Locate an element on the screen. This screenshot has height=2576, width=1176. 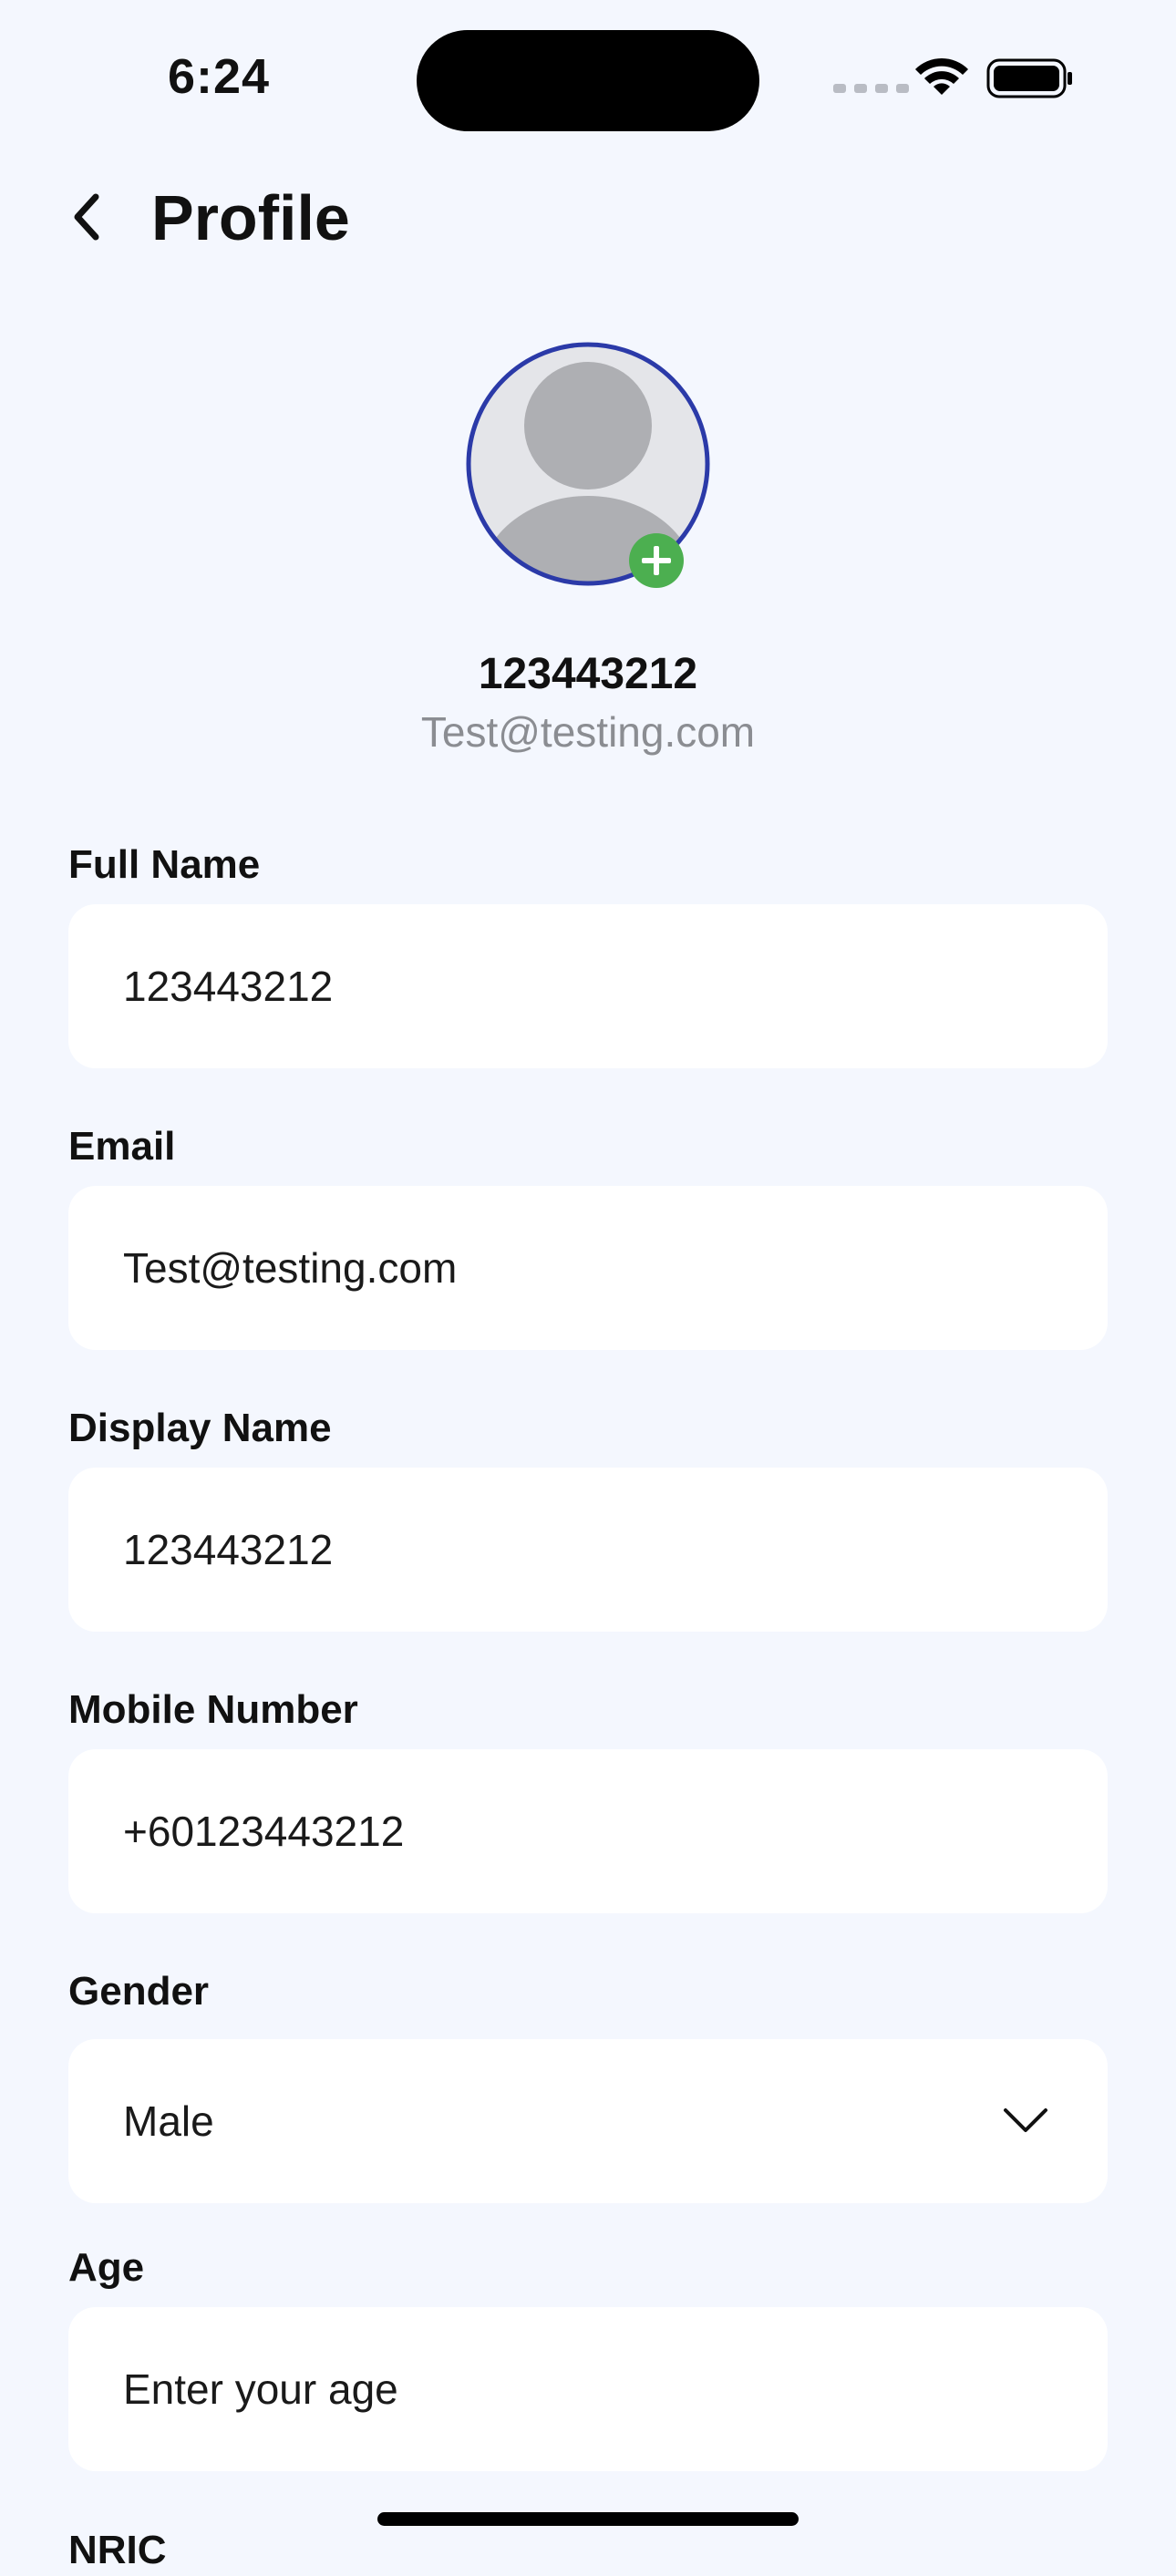
display-name-field-box is located at coordinates (588, 1550).